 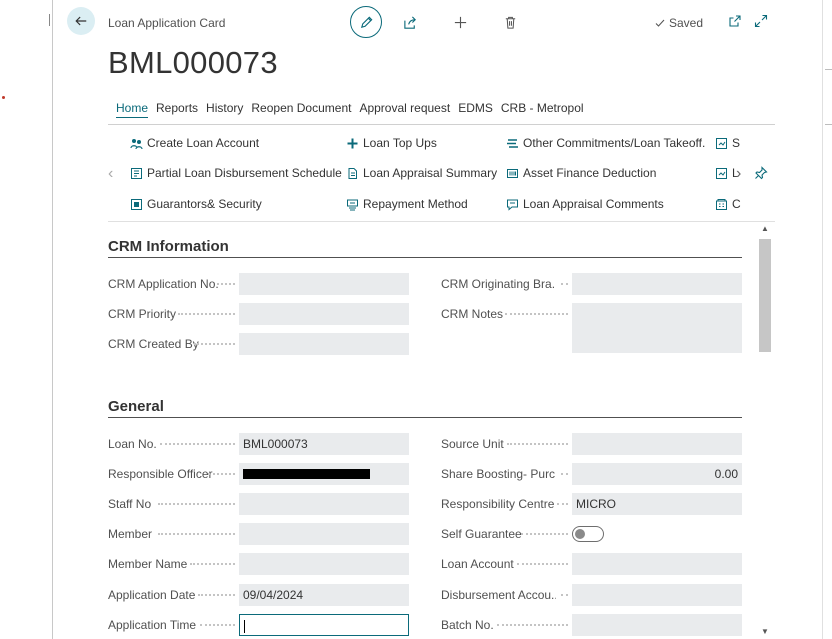 I want to click on action-label: C, so click(x=736, y=204).